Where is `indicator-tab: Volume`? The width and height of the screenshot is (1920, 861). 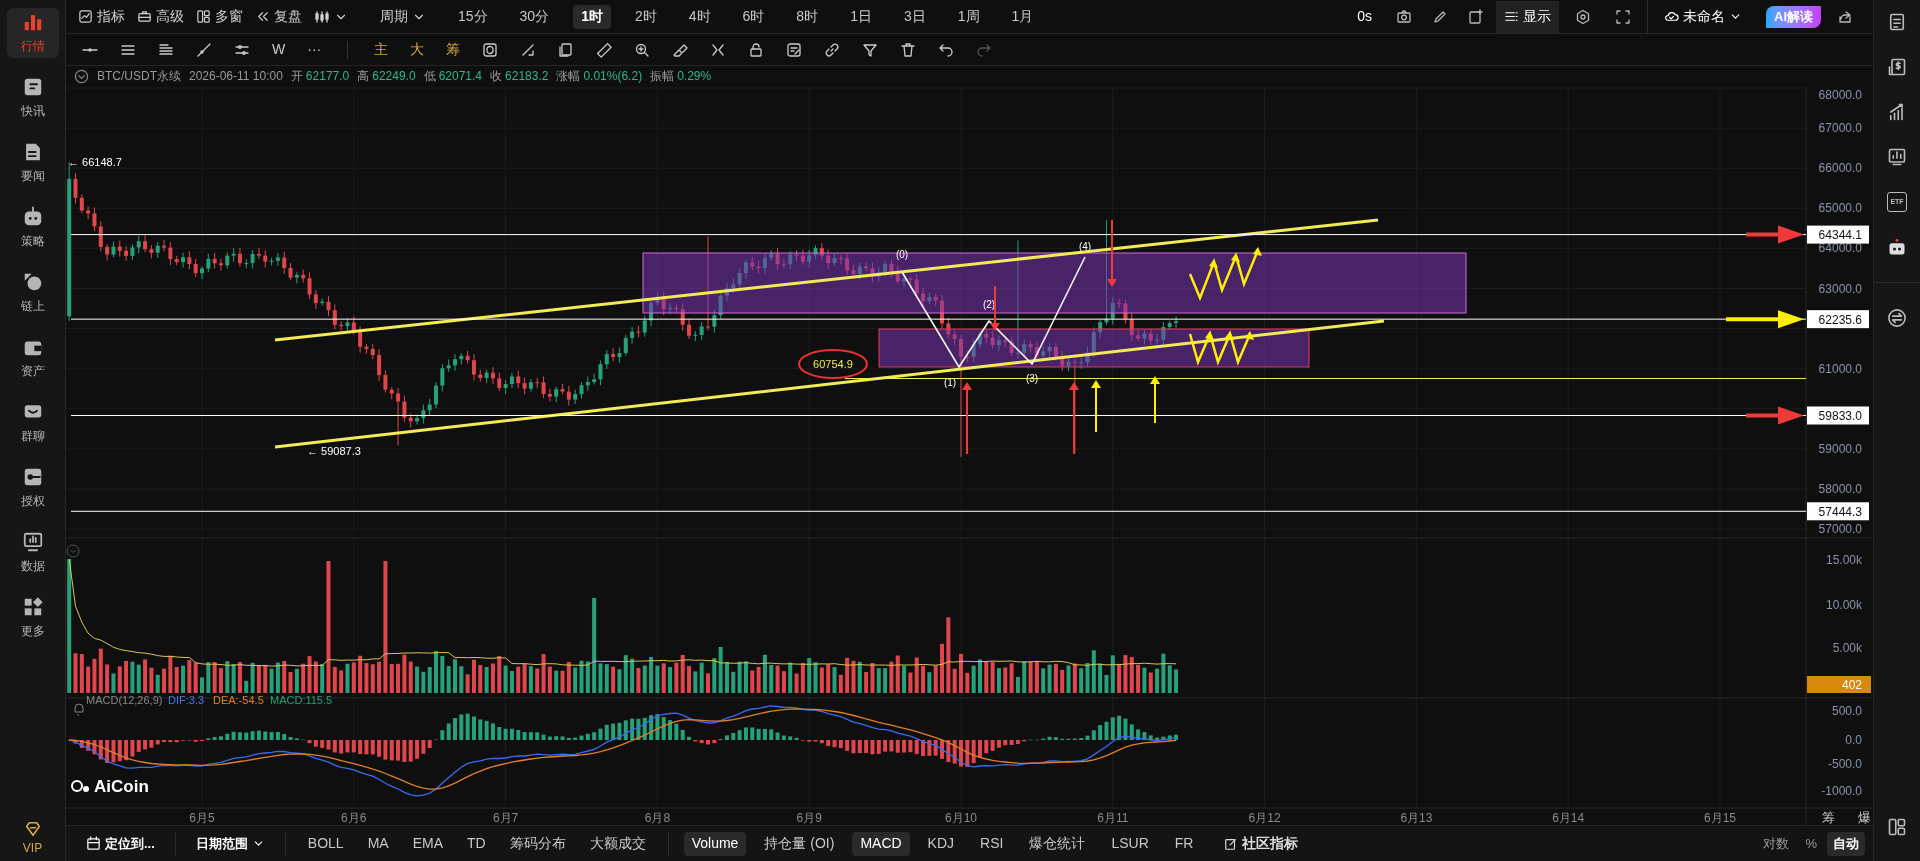 indicator-tab: Volume is located at coordinates (715, 843).